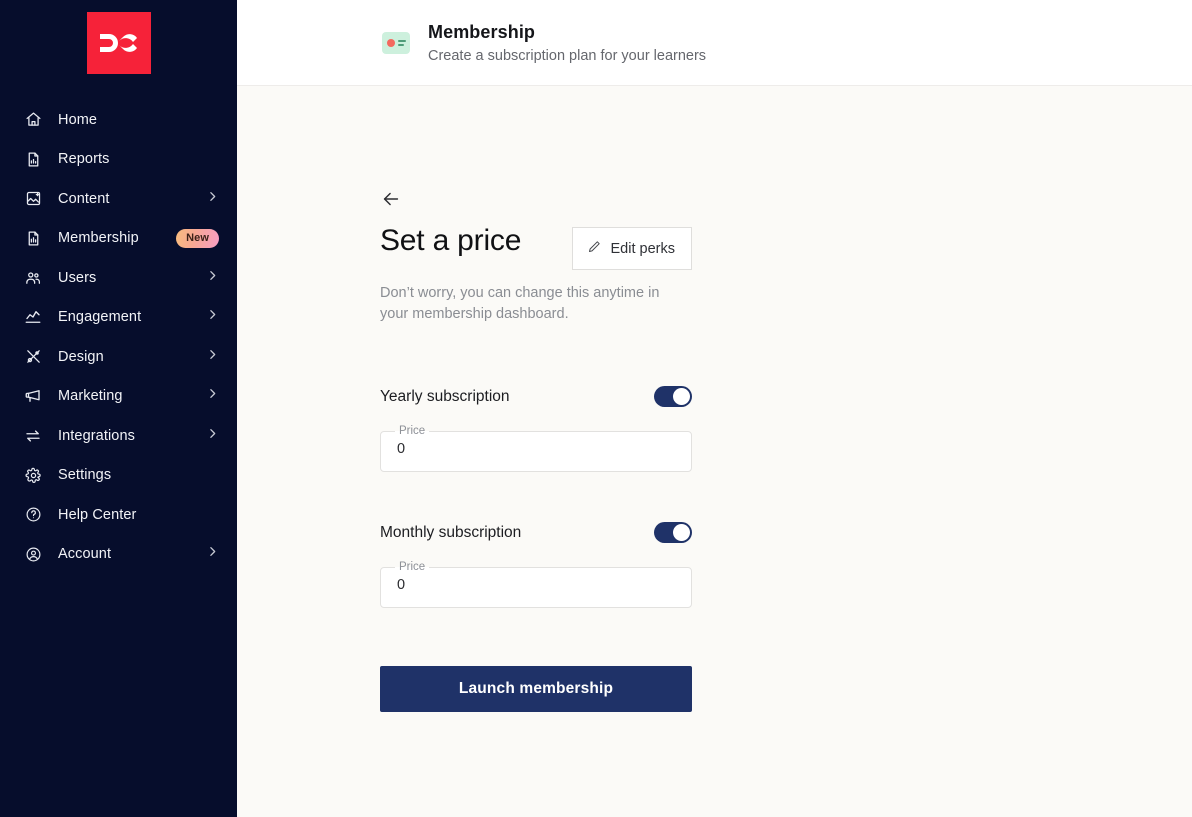 Image resolution: width=1192 pixels, height=817 pixels. I want to click on engagement-chart-icon, so click(33, 317).